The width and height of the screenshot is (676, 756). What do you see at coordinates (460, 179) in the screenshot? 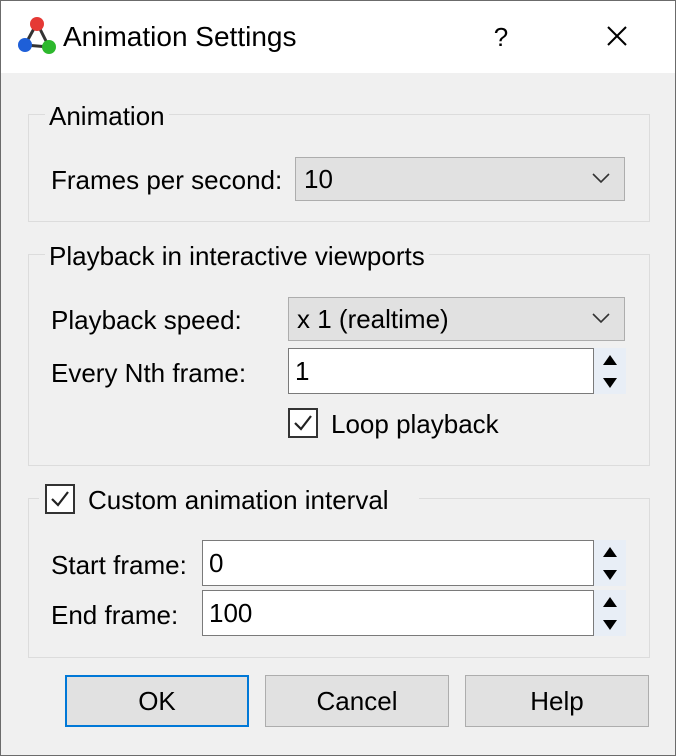
I see `fps-combobox: 10` at bounding box center [460, 179].